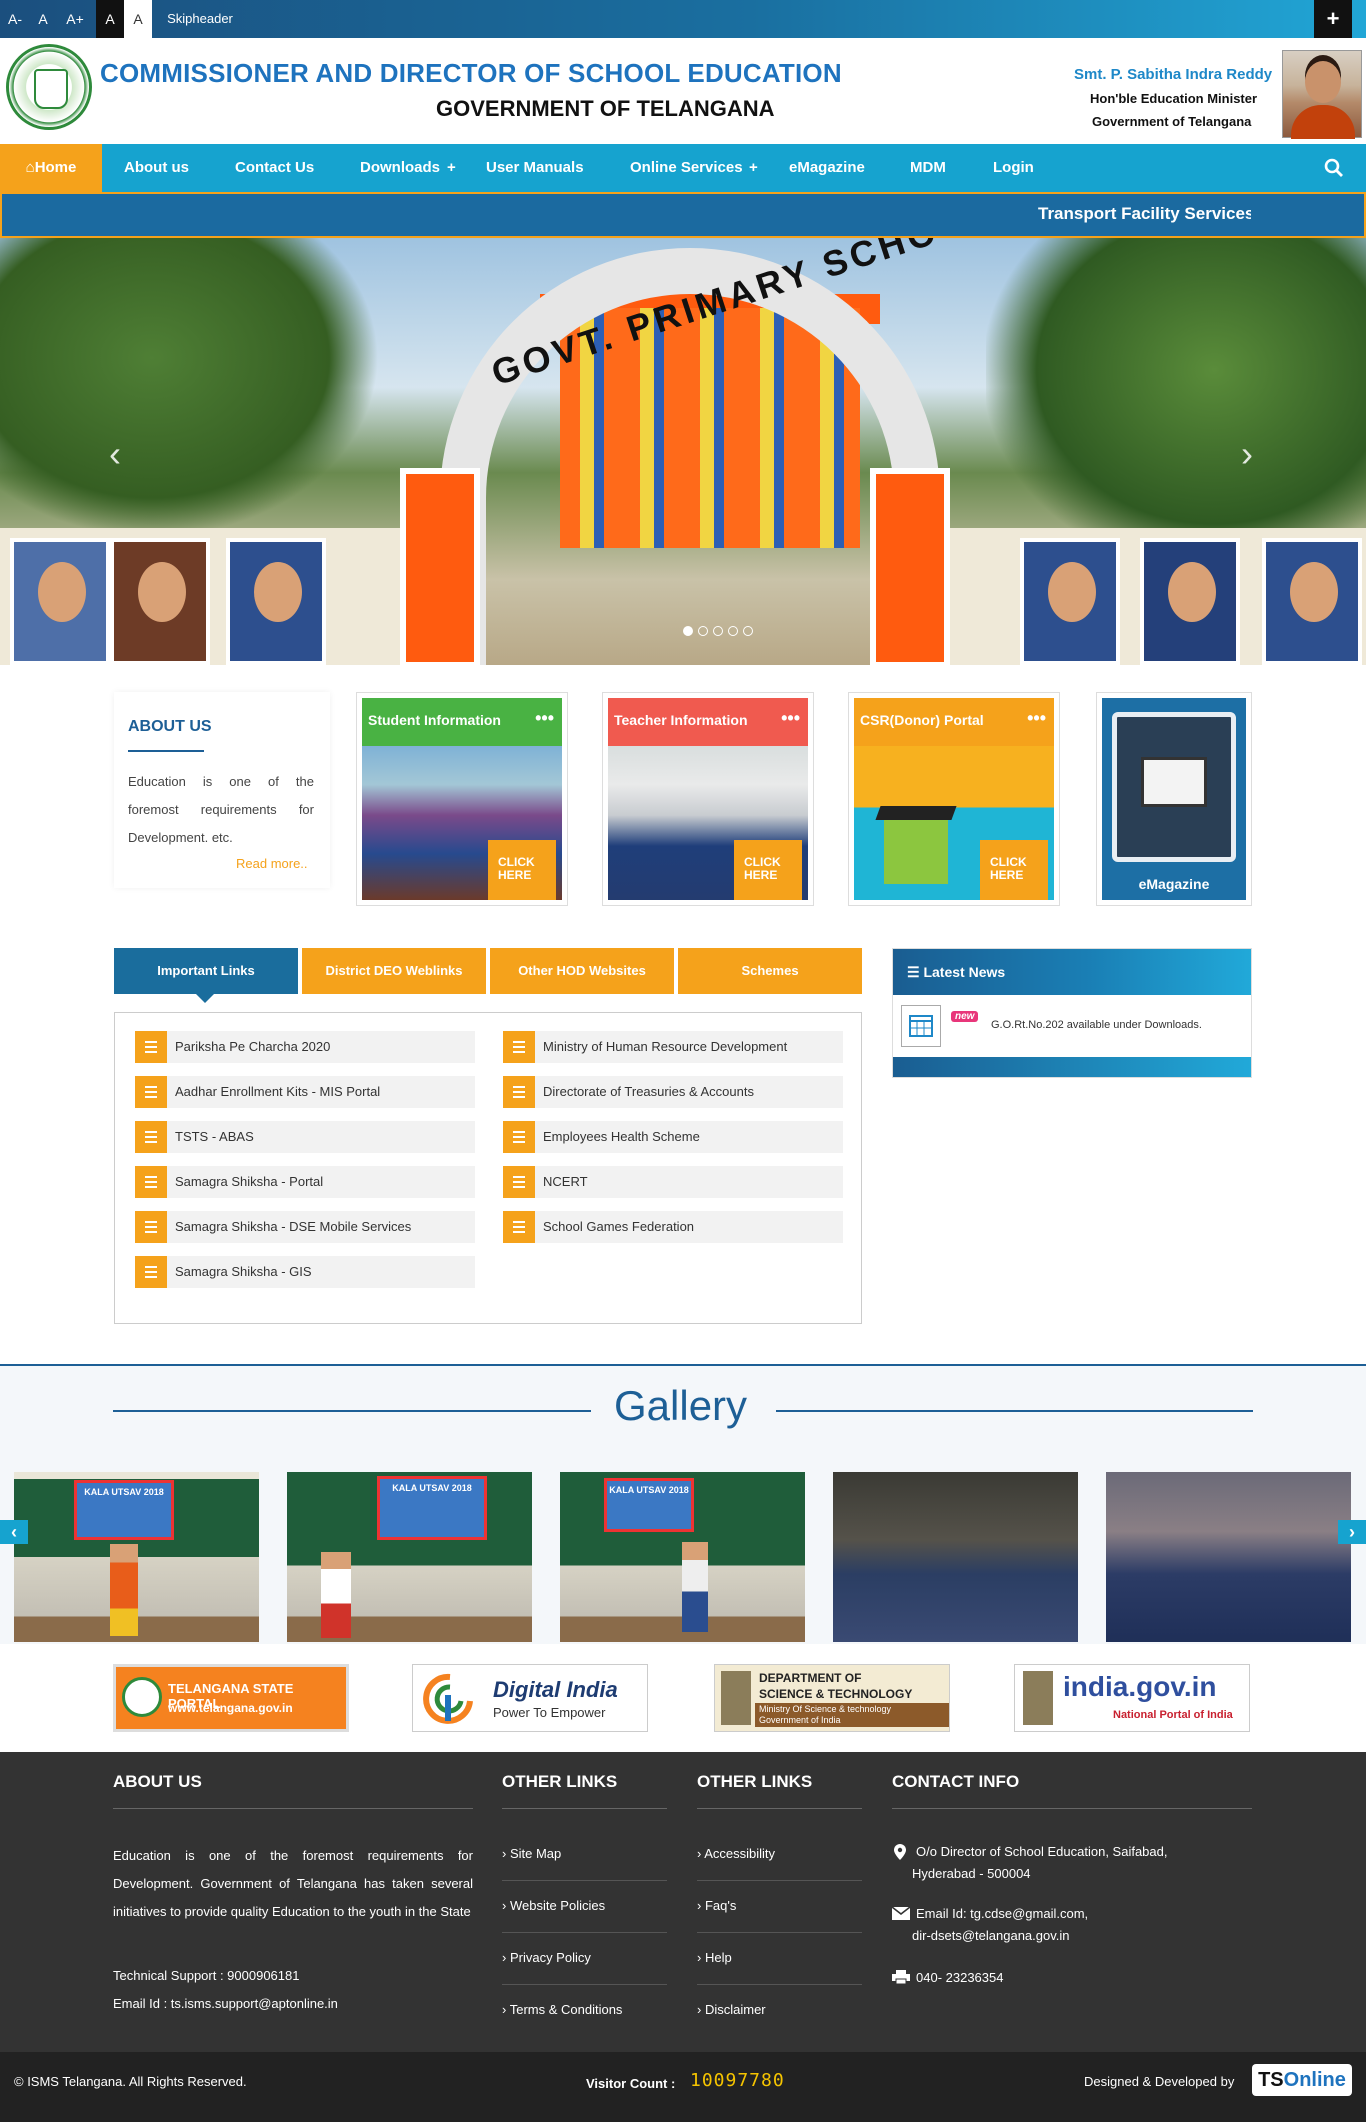 The width and height of the screenshot is (1366, 2122). I want to click on tsonline-logo: TSOnline, so click(1302, 2080).